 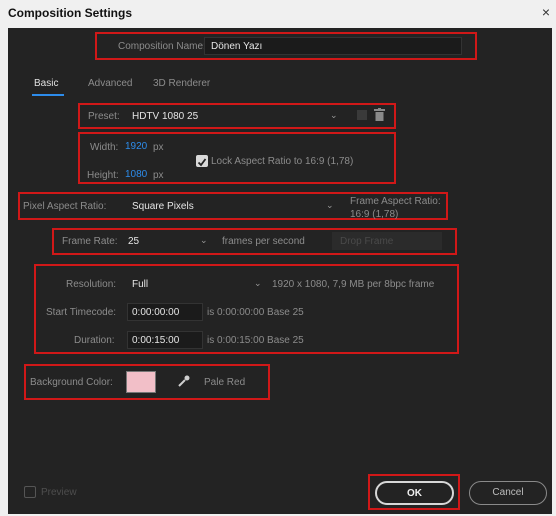 I want to click on tab-basic: Basic, so click(x=46, y=83).